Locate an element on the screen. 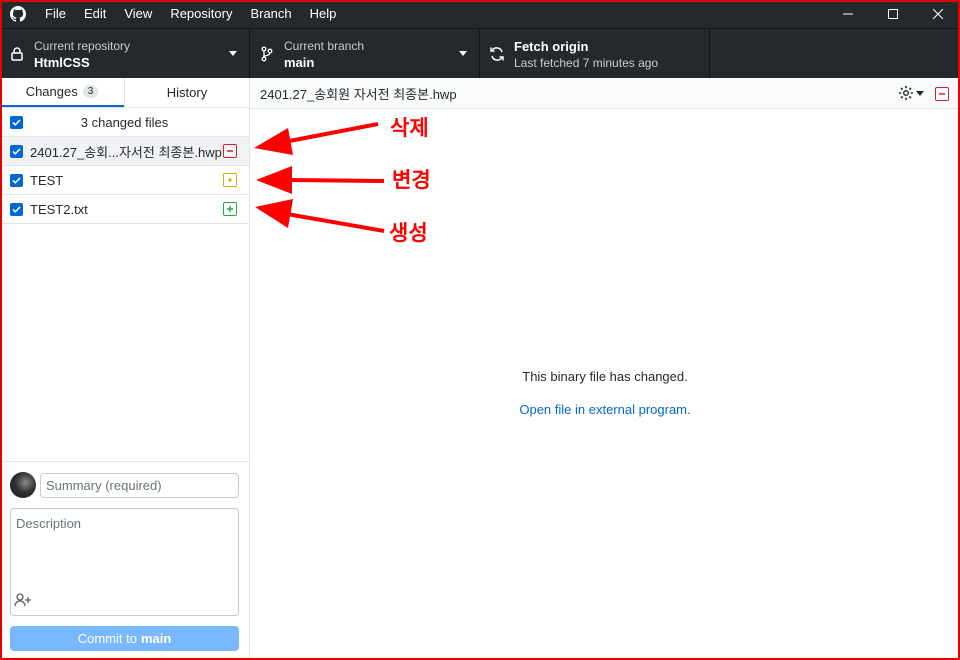 This screenshot has width=960, height=660. branch-icon is located at coordinates (267, 54).